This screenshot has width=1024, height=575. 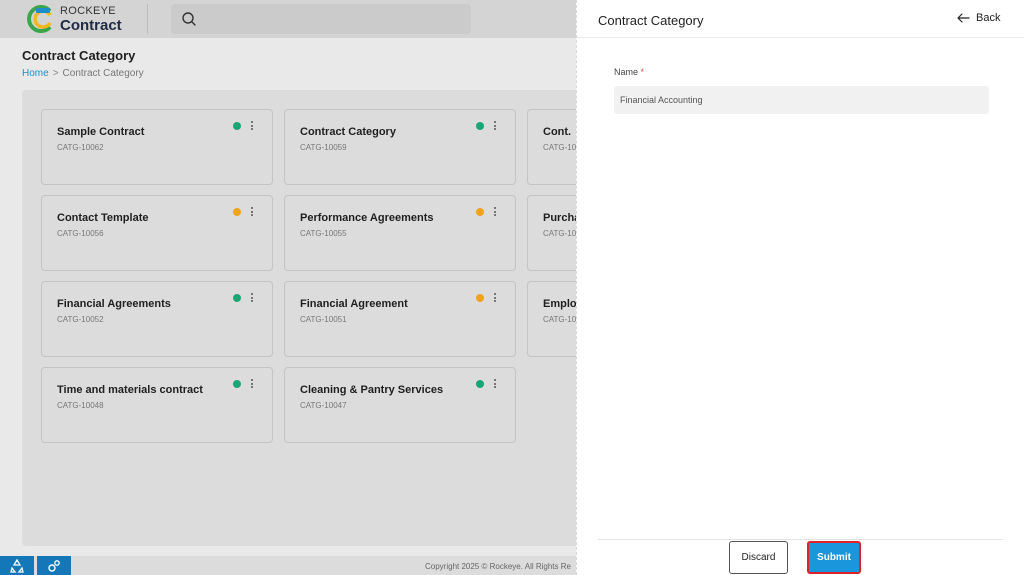 I want to click on drawer-title: Contract Category, so click(x=651, y=20).